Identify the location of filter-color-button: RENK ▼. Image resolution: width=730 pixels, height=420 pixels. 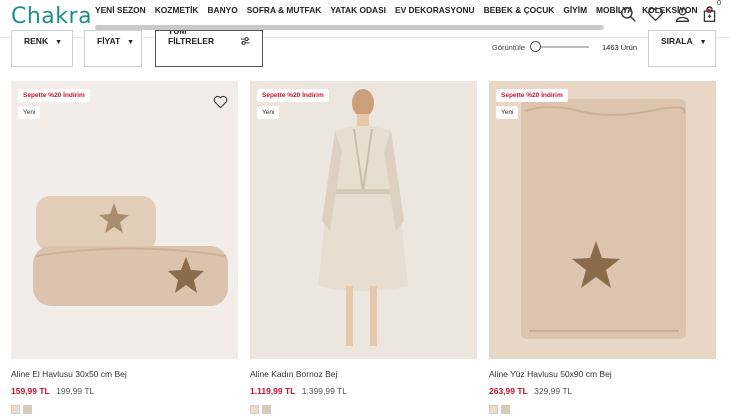
(42, 48).